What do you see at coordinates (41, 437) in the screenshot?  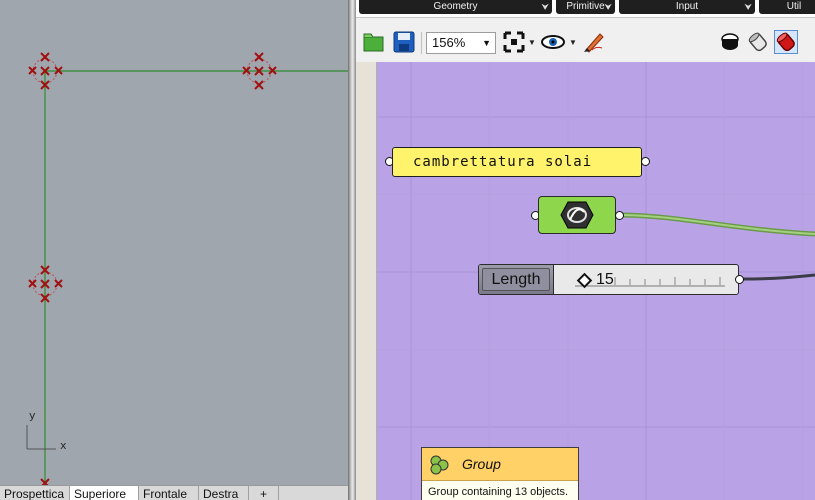 I see `axis-gizmo` at bounding box center [41, 437].